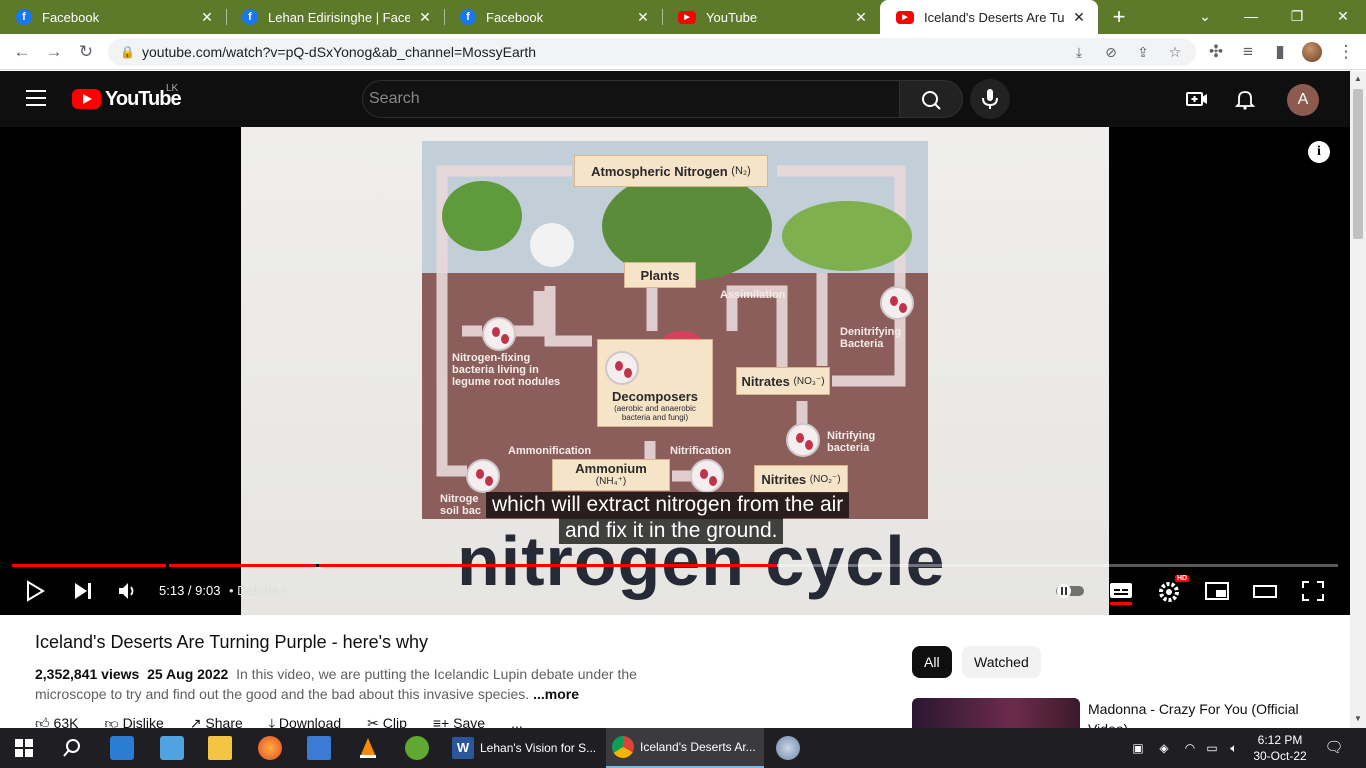  What do you see at coordinates (1001, 662) in the screenshot?
I see `chip-watched: Watched` at bounding box center [1001, 662].